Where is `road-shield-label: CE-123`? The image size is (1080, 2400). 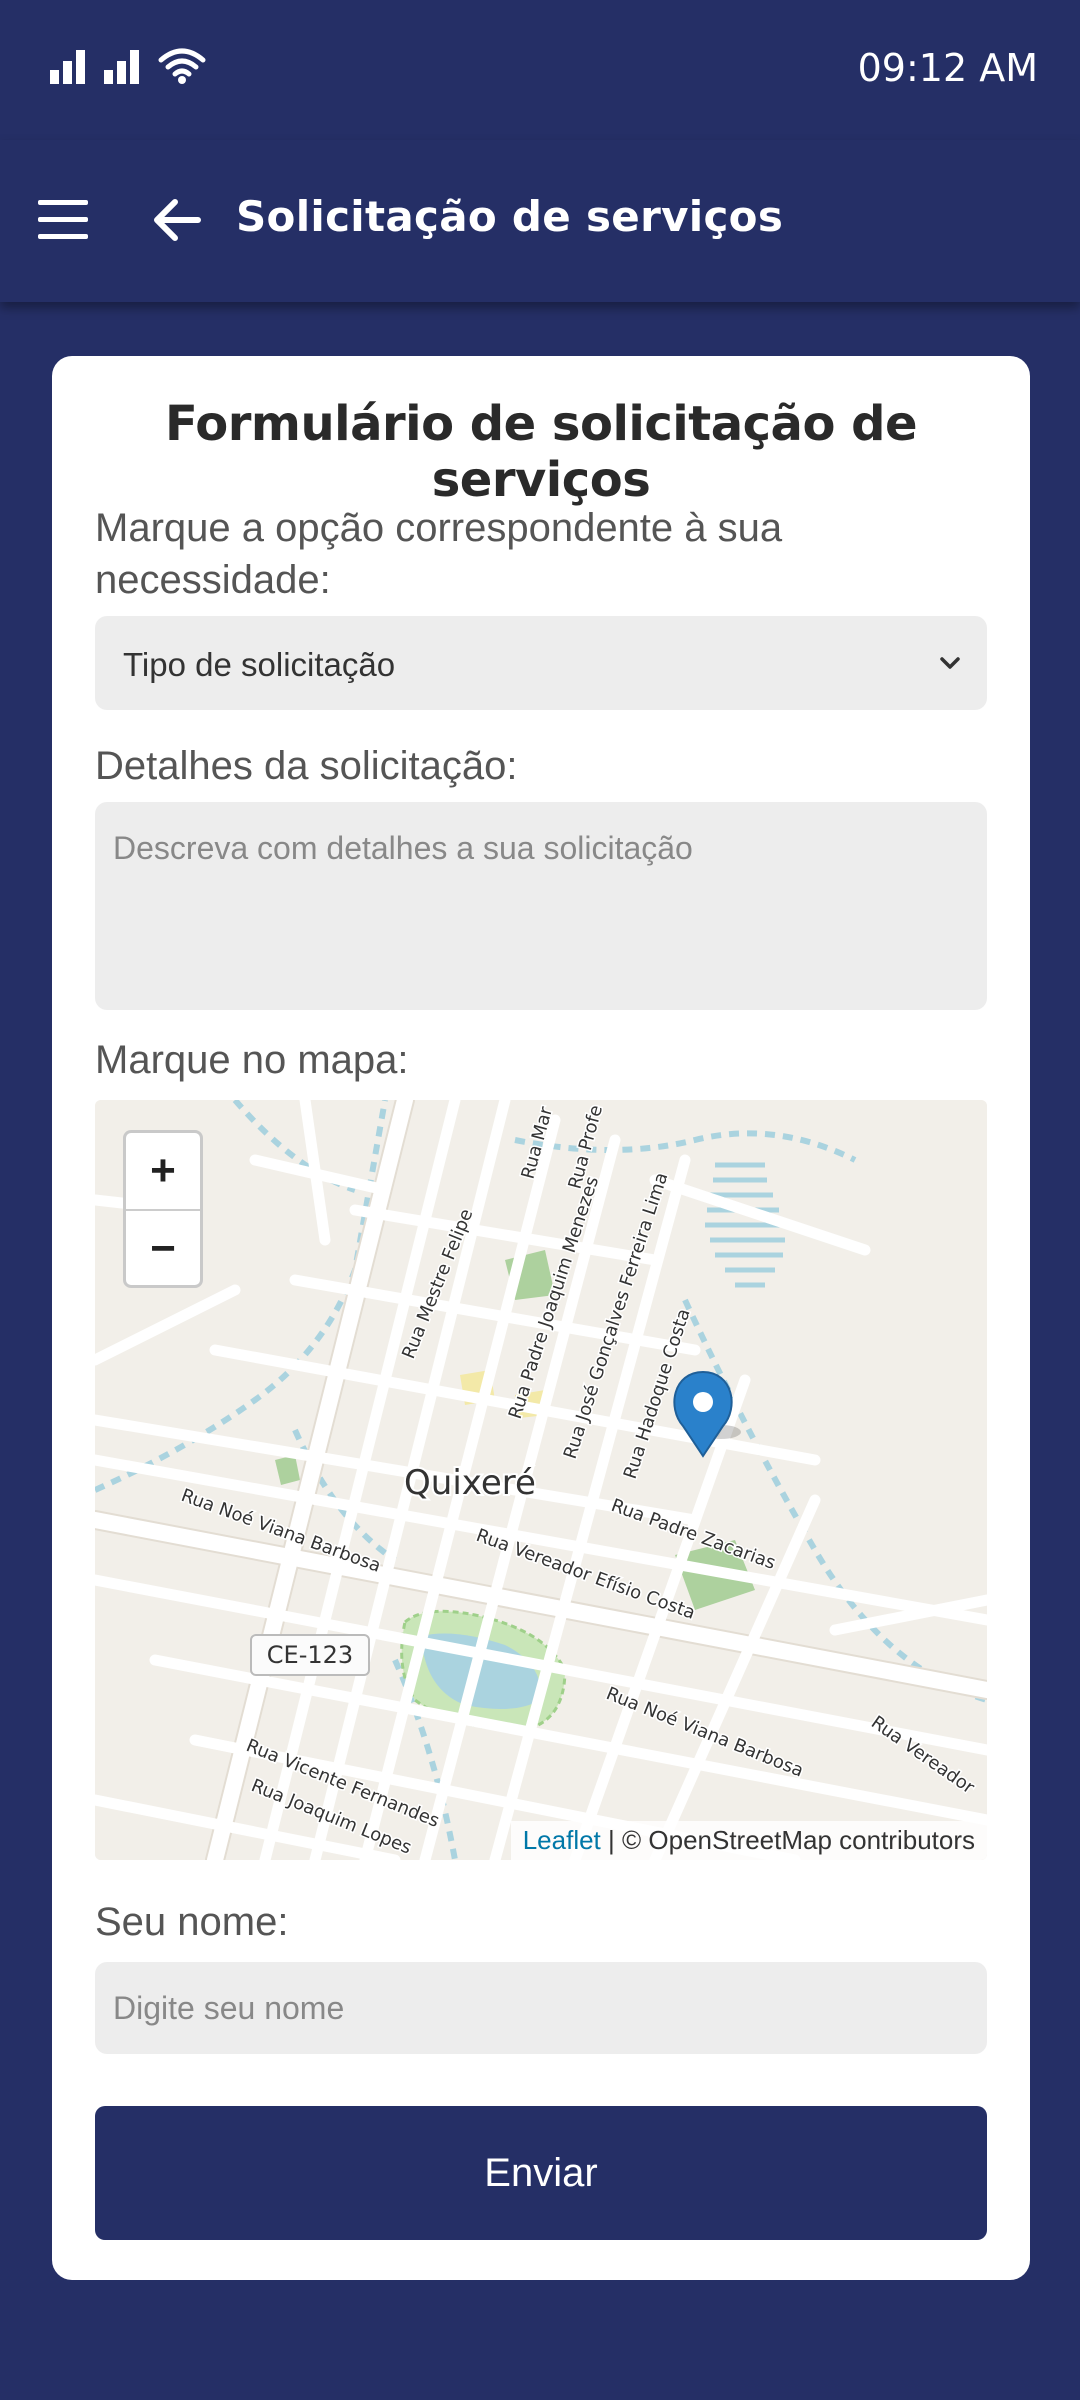
road-shield-label: CE-123 is located at coordinates (310, 1655).